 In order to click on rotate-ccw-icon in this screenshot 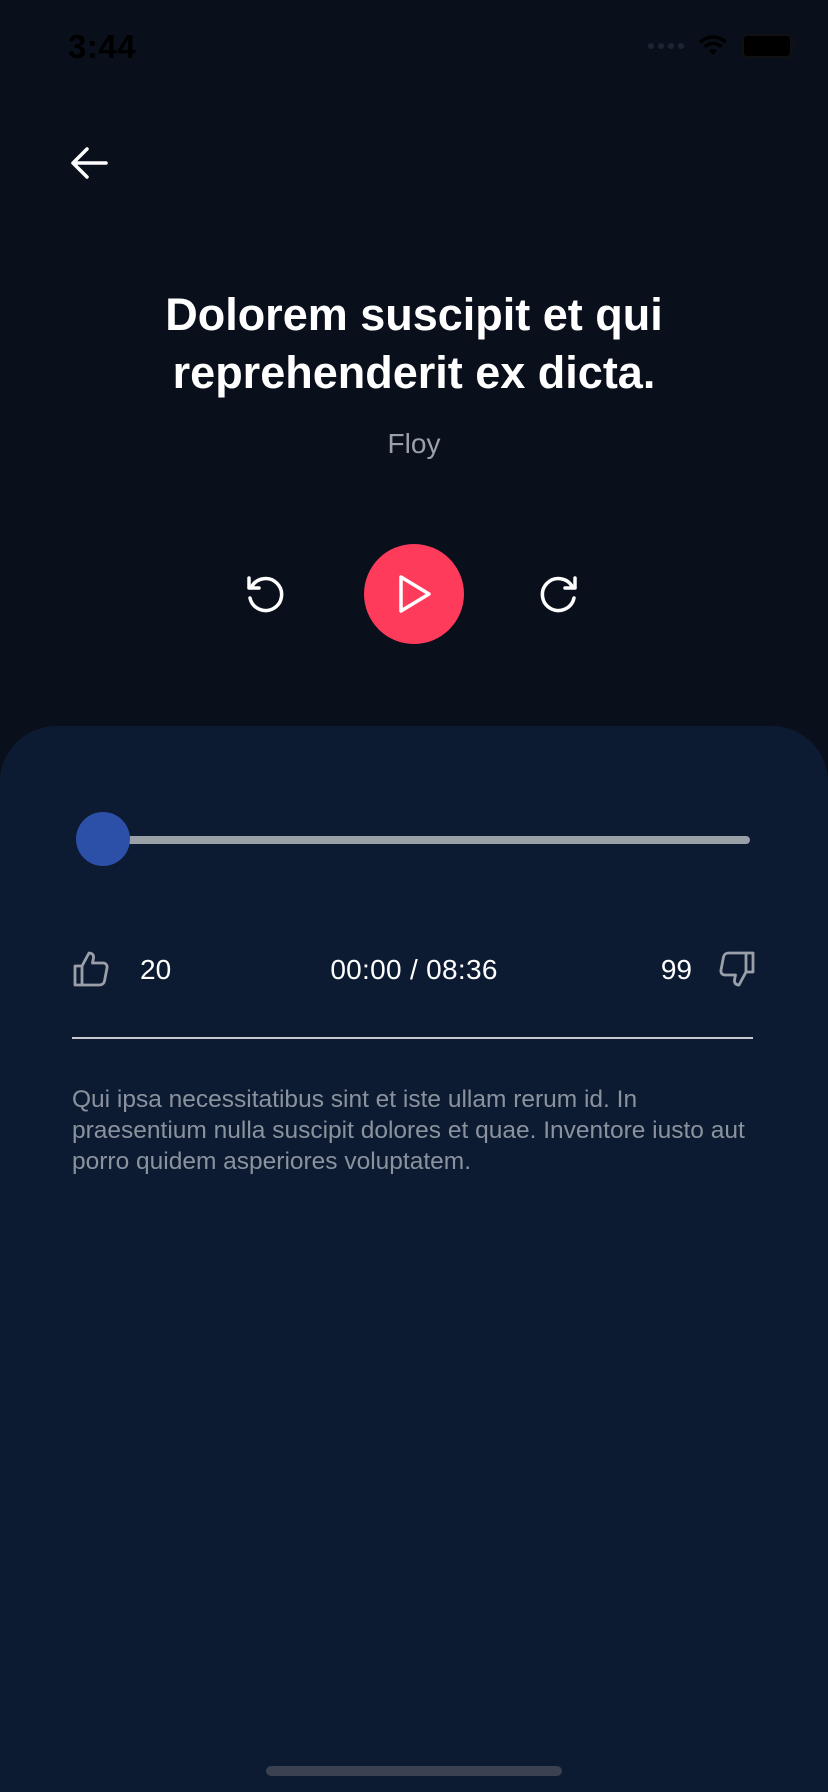, I will do `click(265, 594)`.